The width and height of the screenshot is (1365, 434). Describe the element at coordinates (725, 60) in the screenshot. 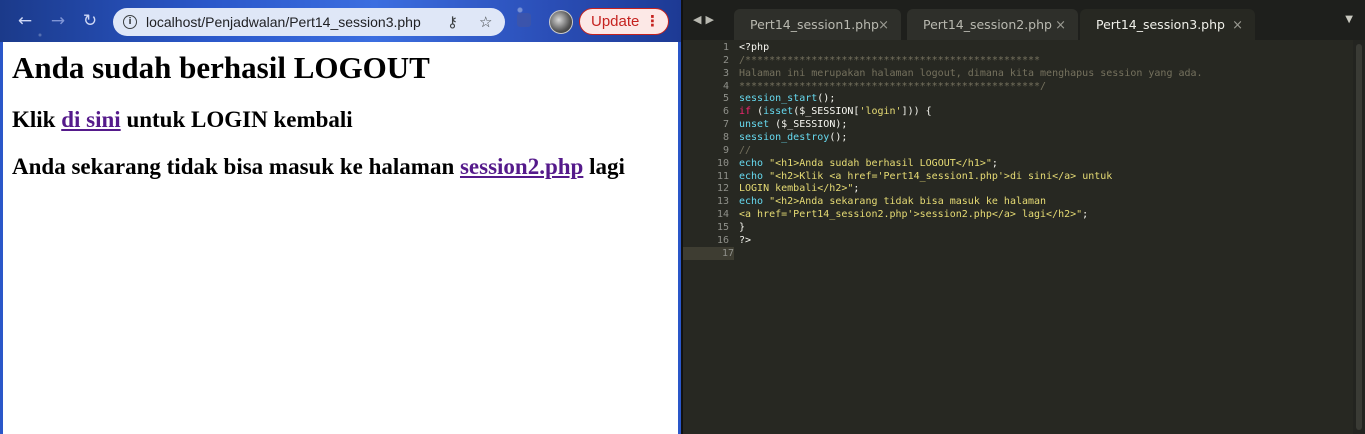

I see `line-number: 2` at that location.